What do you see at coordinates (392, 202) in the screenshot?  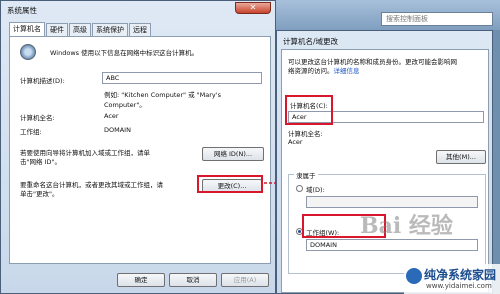 I see `domain-input` at bounding box center [392, 202].